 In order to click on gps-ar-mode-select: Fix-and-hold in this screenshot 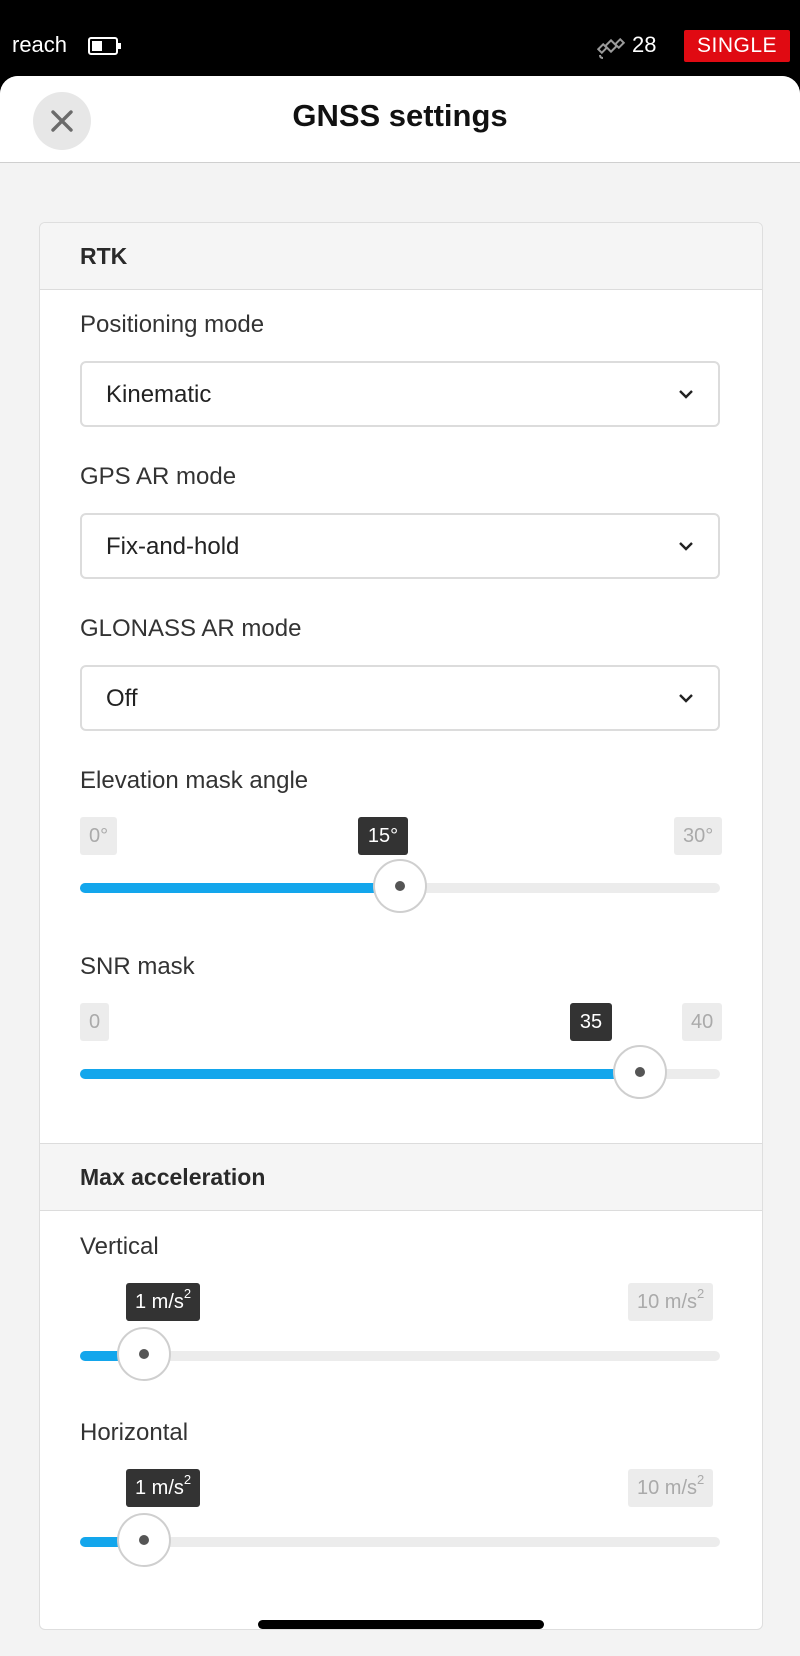, I will do `click(400, 546)`.